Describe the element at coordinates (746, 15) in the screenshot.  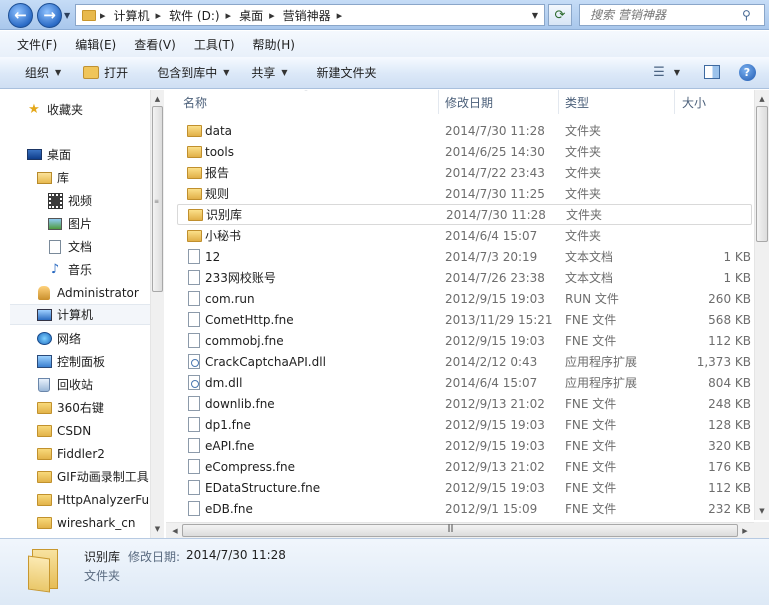
I see `search-icon: ⚲` at that location.